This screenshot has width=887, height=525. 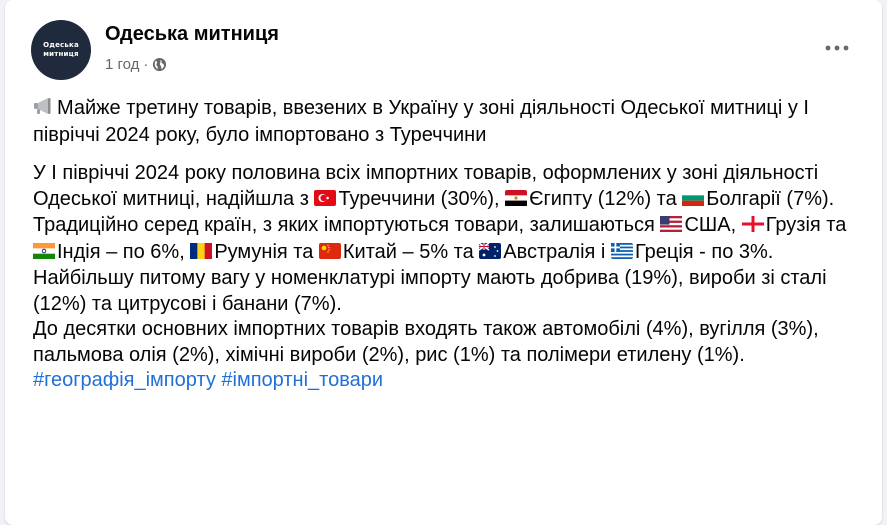 What do you see at coordinates (266, 251) in the screenshot?
I see `text-romania: Румунія та` at bounding box center [266, 251].